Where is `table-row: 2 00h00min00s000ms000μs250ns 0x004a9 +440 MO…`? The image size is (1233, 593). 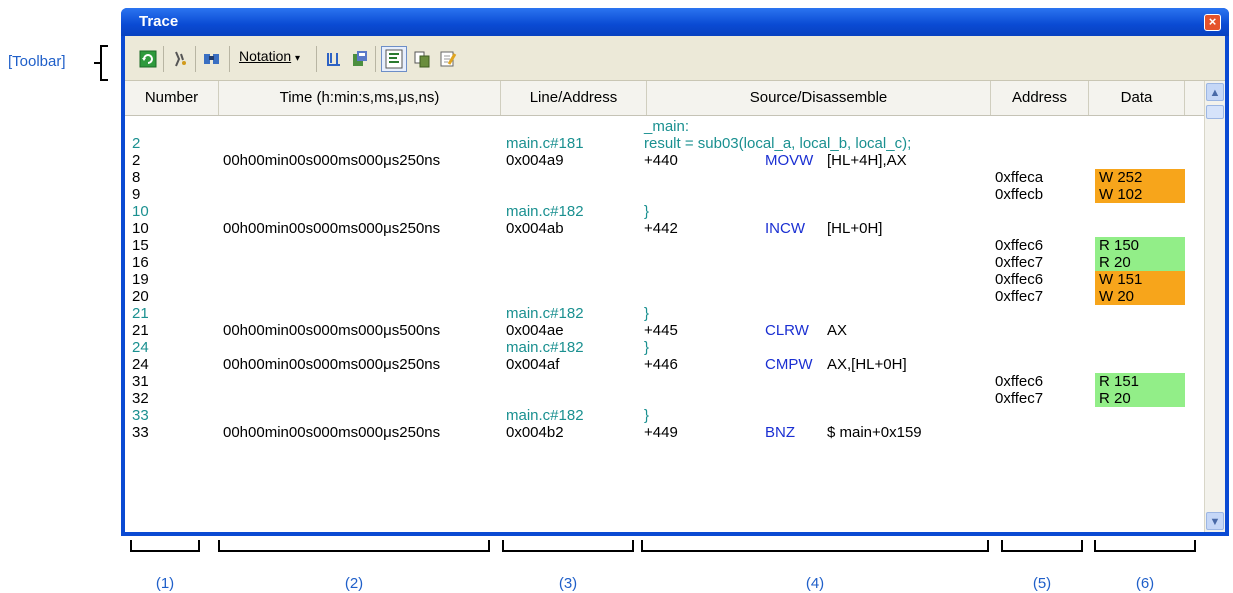
table-row: 2 00h00min00s000ms000μs250ns 0x004a9 +440 MO… is located at coordinates (655, 160).